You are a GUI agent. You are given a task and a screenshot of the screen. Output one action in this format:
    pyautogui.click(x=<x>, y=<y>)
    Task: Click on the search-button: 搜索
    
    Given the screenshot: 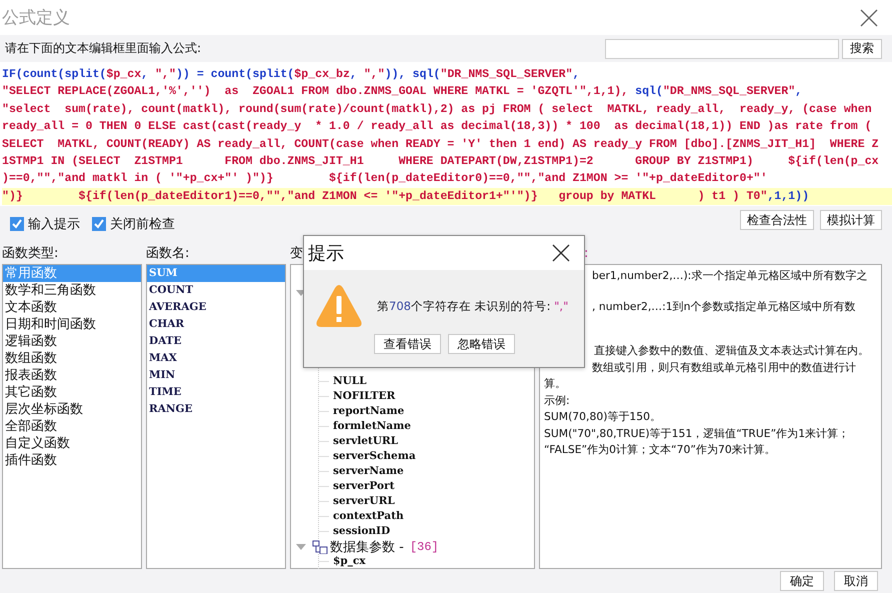 What is the action you would take?
    pyautogui.click(x=862, y=48)
    